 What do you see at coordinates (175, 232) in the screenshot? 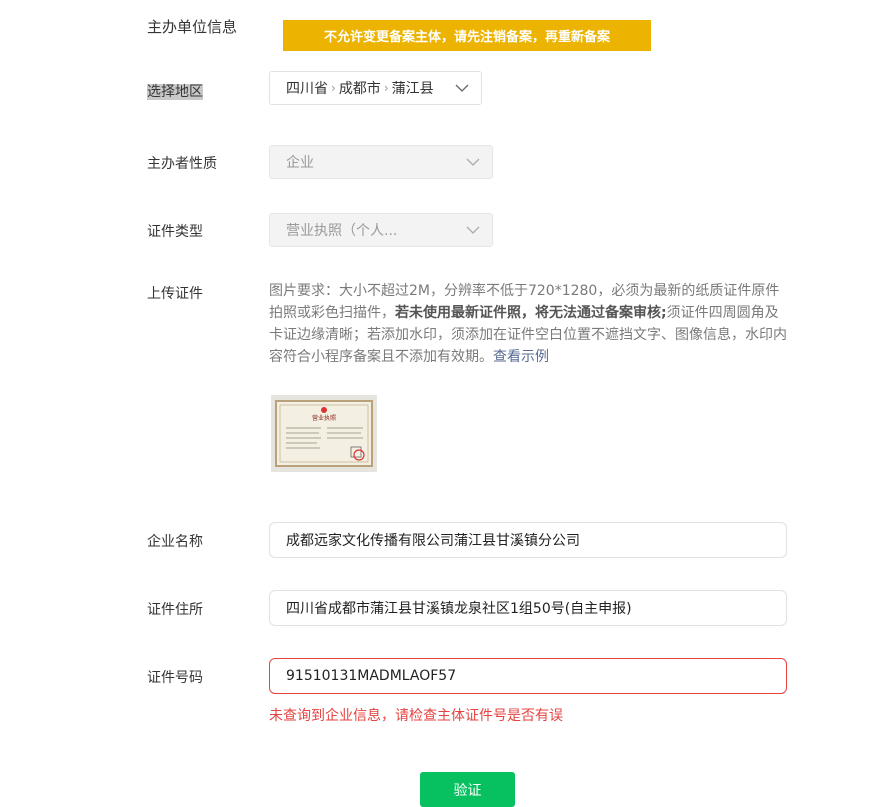
I see `cert-type-label: 证件类型` at bounding box center [175, 232].